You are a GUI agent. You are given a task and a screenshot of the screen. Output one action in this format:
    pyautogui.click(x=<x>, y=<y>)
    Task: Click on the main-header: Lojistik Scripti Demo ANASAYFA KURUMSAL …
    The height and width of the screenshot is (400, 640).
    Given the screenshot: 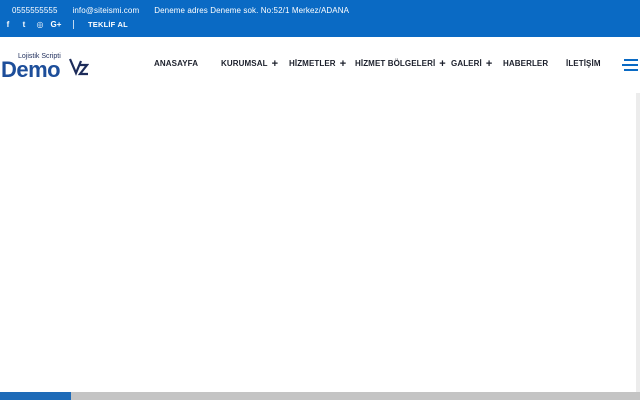 What is the action you would take?
    pyautogui.click(x=320, y=65)
    